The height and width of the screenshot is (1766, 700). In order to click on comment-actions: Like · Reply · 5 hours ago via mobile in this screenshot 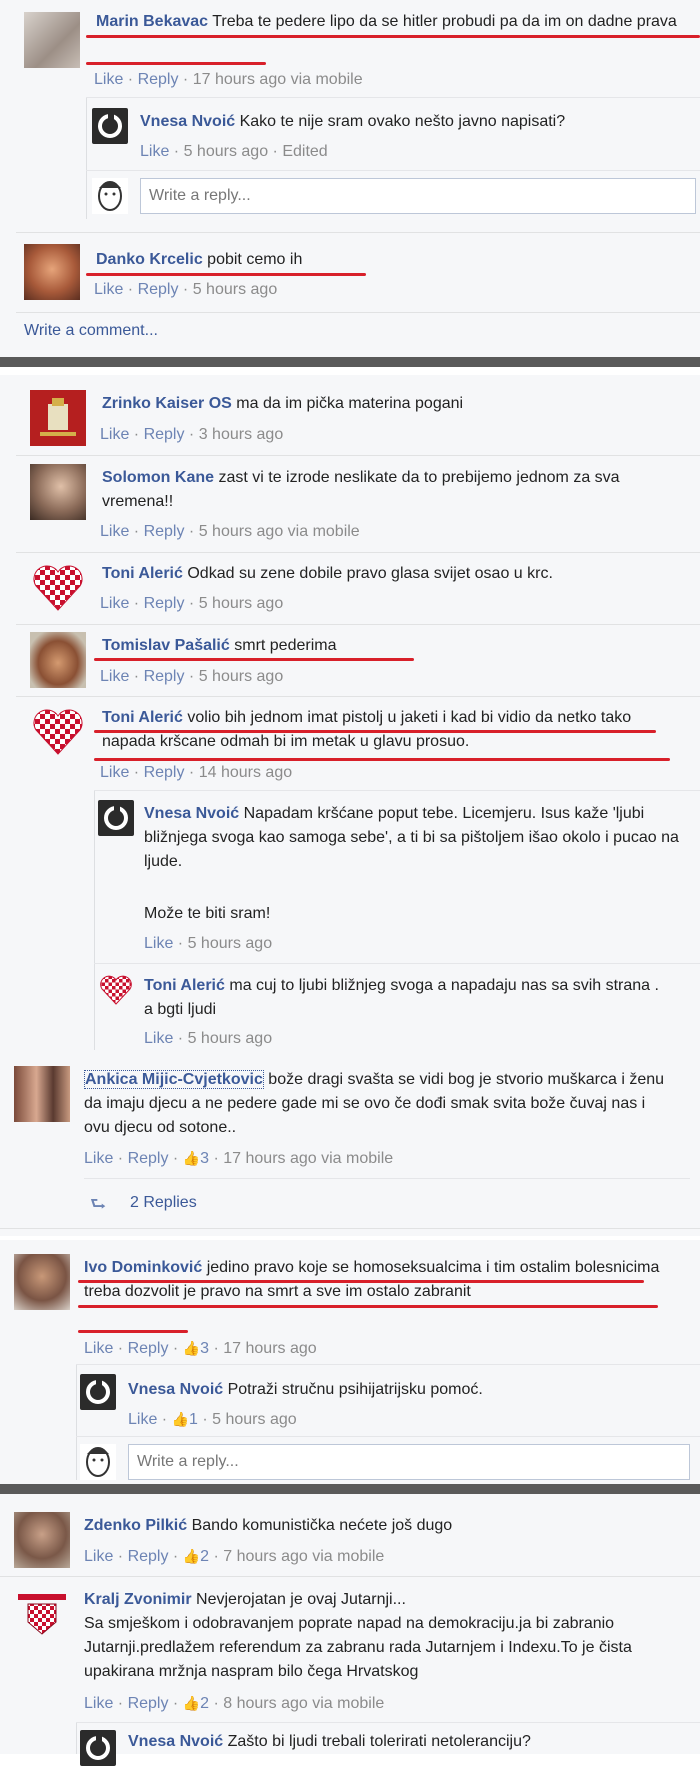, I will do `click(230, 531)`.